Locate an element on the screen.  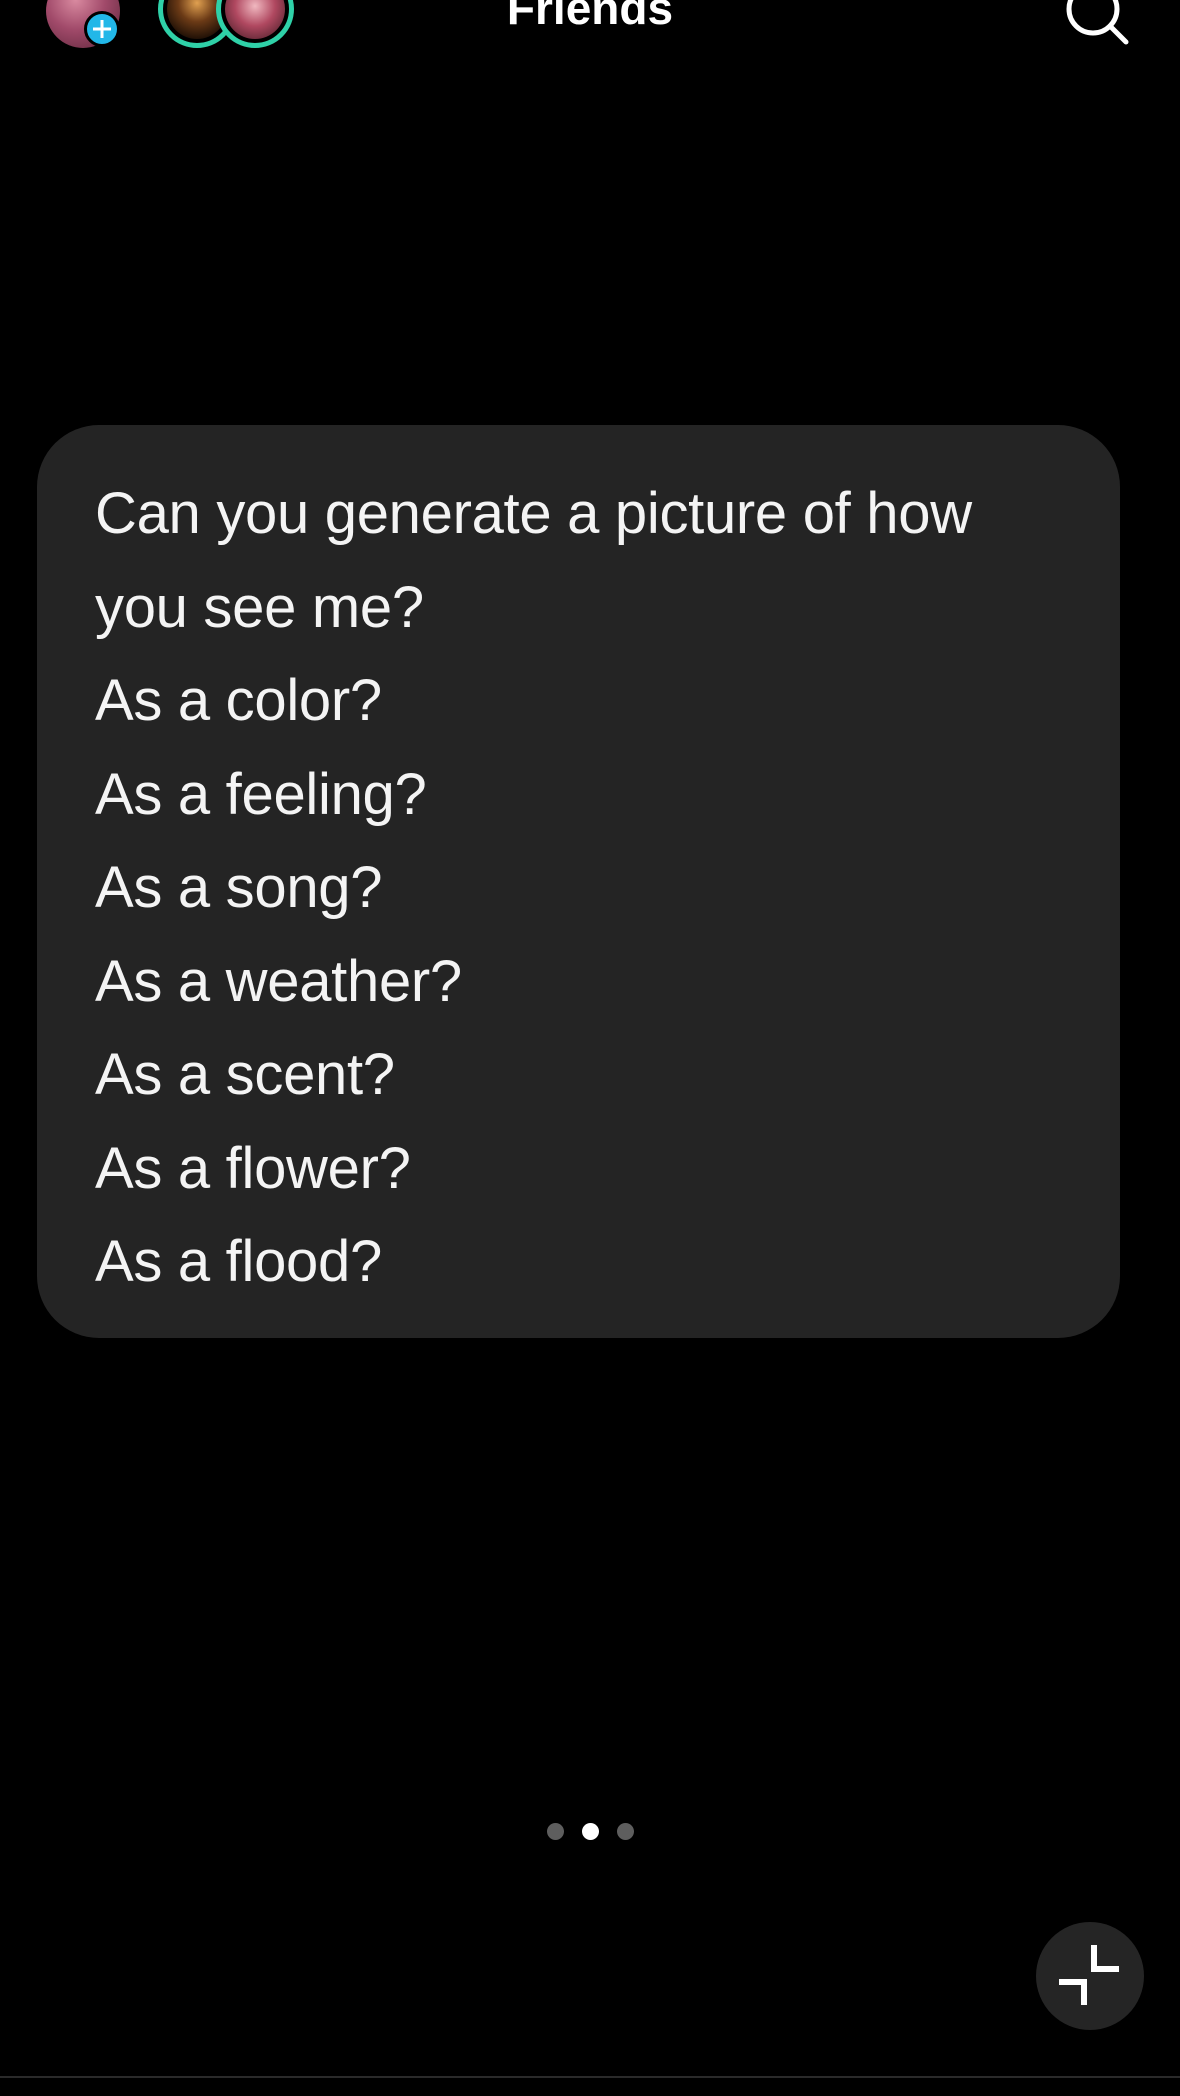
minimize-button is located at coordinates (1090, 1976).